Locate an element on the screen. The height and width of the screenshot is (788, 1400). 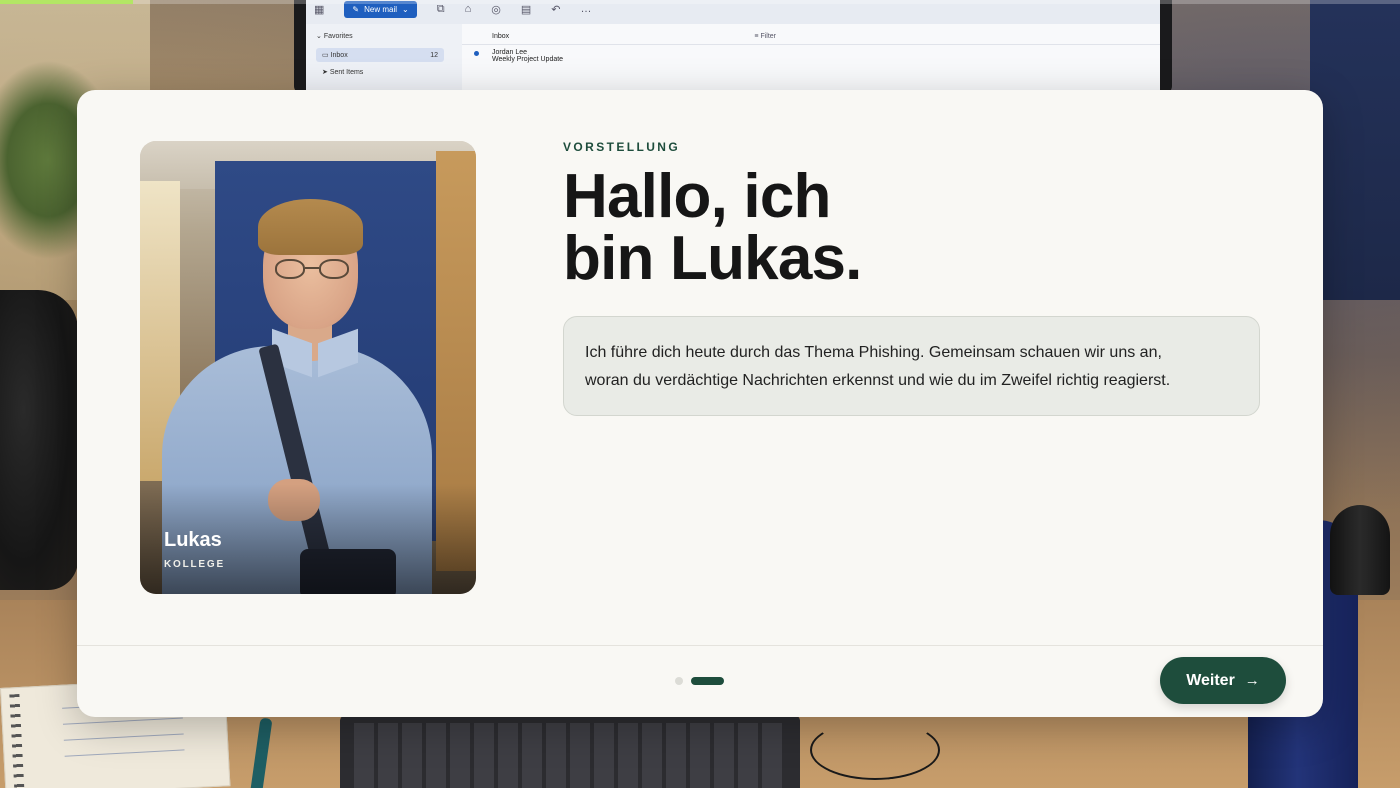
cable is located at coordinates (875, 750).